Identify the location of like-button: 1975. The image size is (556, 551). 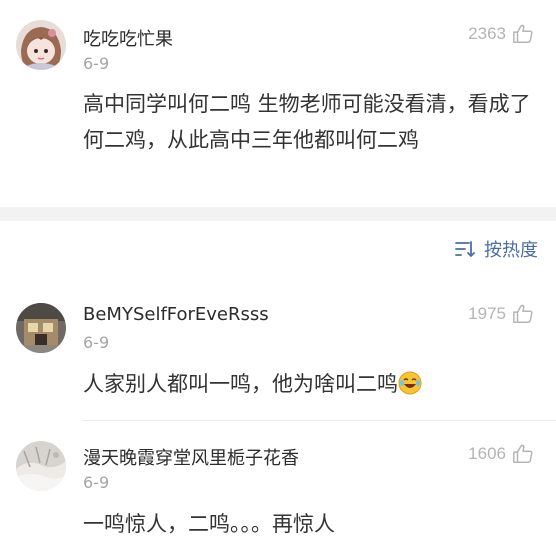
(501, 314).